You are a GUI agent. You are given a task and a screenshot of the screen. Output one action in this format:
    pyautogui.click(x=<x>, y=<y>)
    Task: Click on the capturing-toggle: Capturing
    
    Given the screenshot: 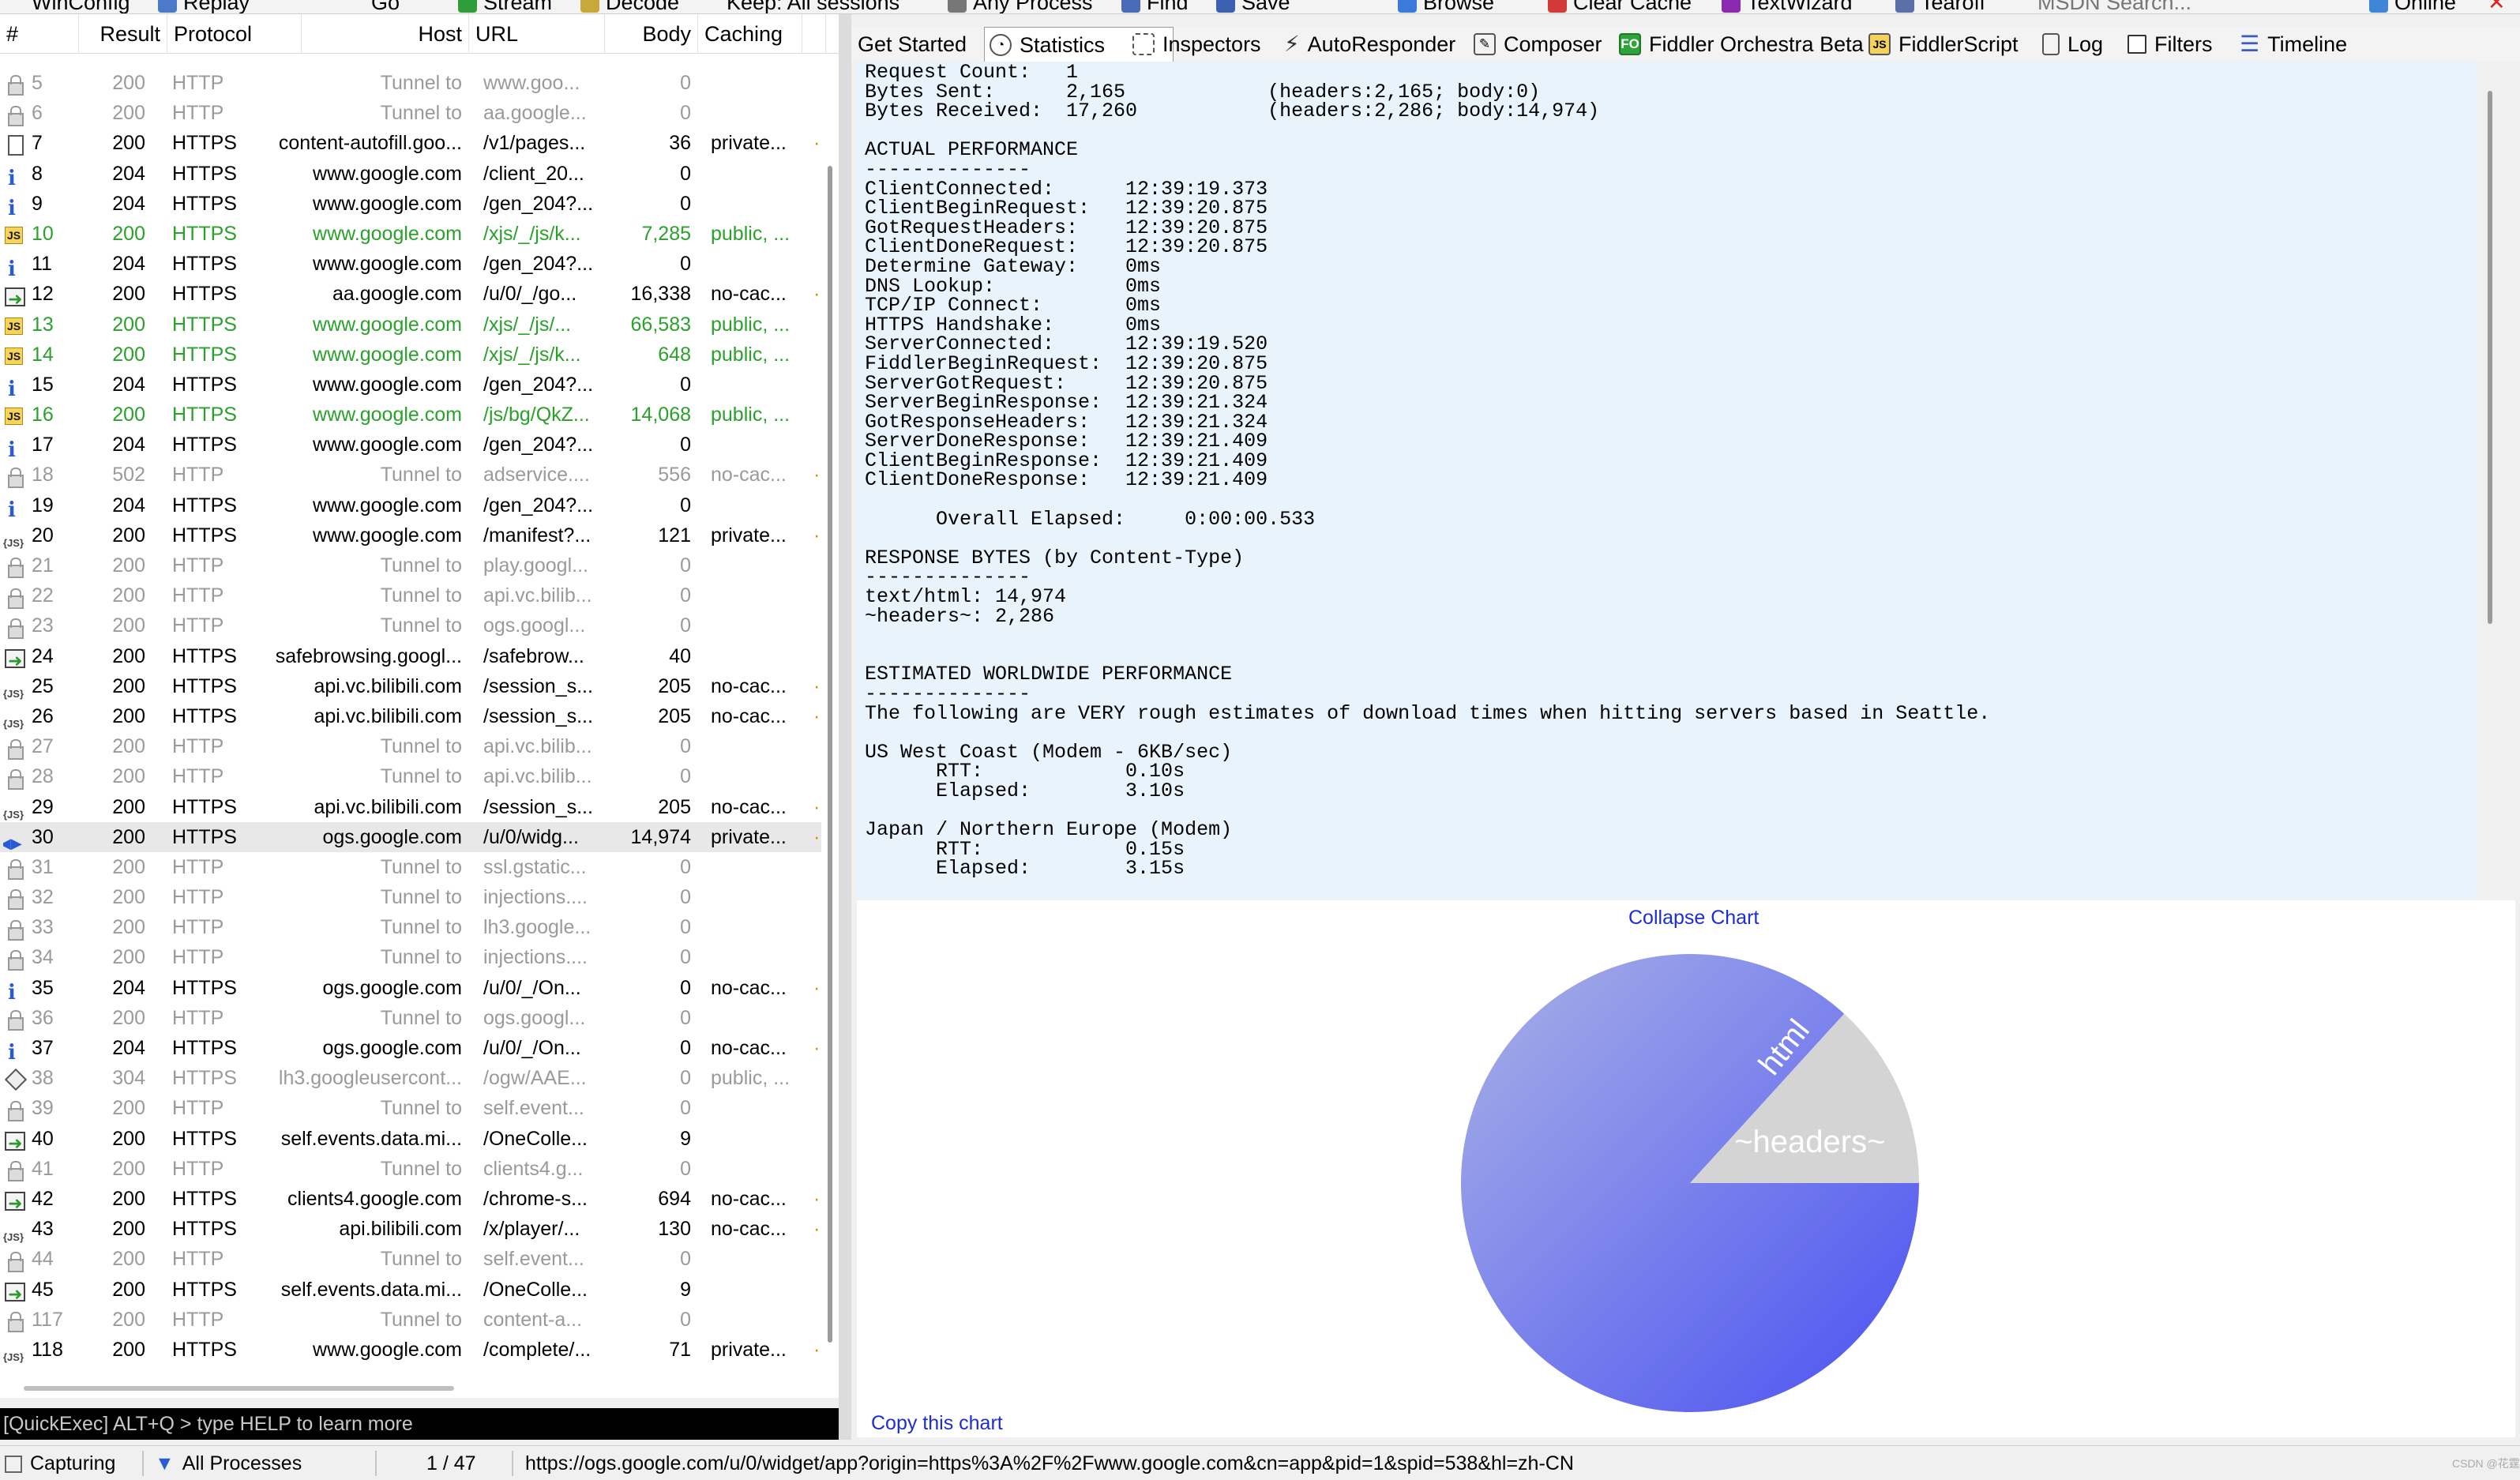 What is the action you would take?
    pyautogui.click(x=60, y=1463)
    